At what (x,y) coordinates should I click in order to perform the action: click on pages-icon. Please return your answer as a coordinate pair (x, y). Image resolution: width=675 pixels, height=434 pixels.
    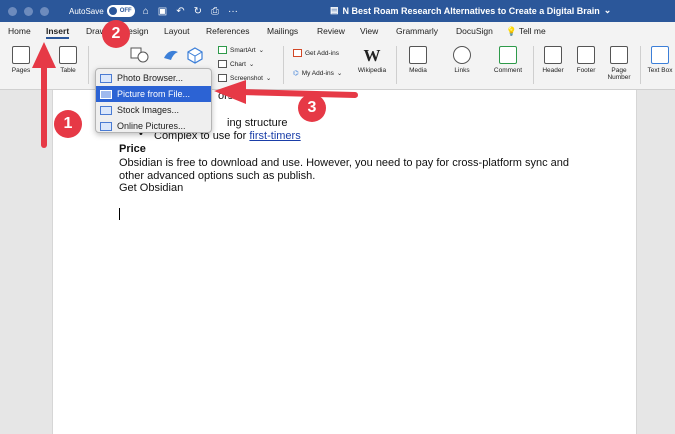
    Looking at the image, I should click on (21, 55).